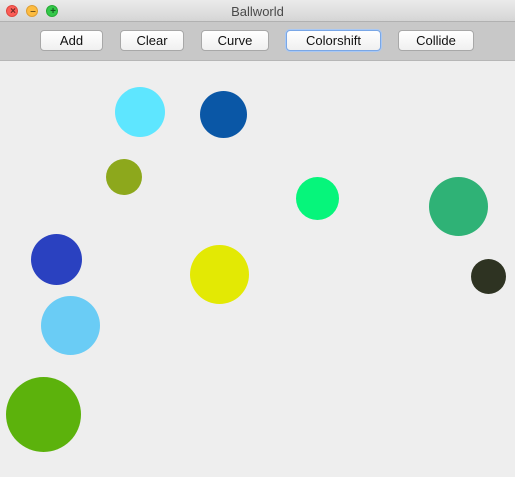 The height and width of the screenshot is (477, 515). I want to click on colorshift-button: Colorshift, so click(333, 40).